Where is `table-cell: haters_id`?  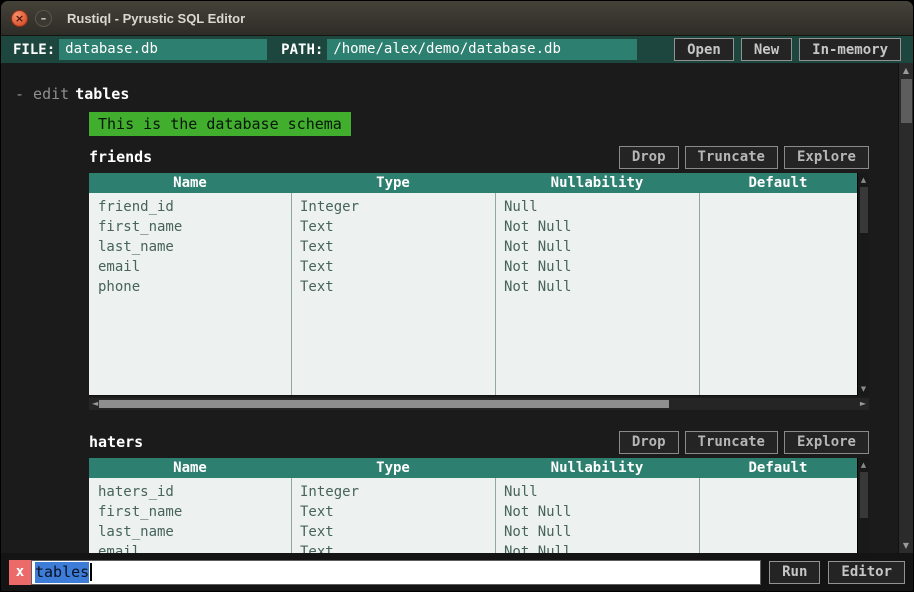 table-cell: haters_id is located at coordinates (136, 492).